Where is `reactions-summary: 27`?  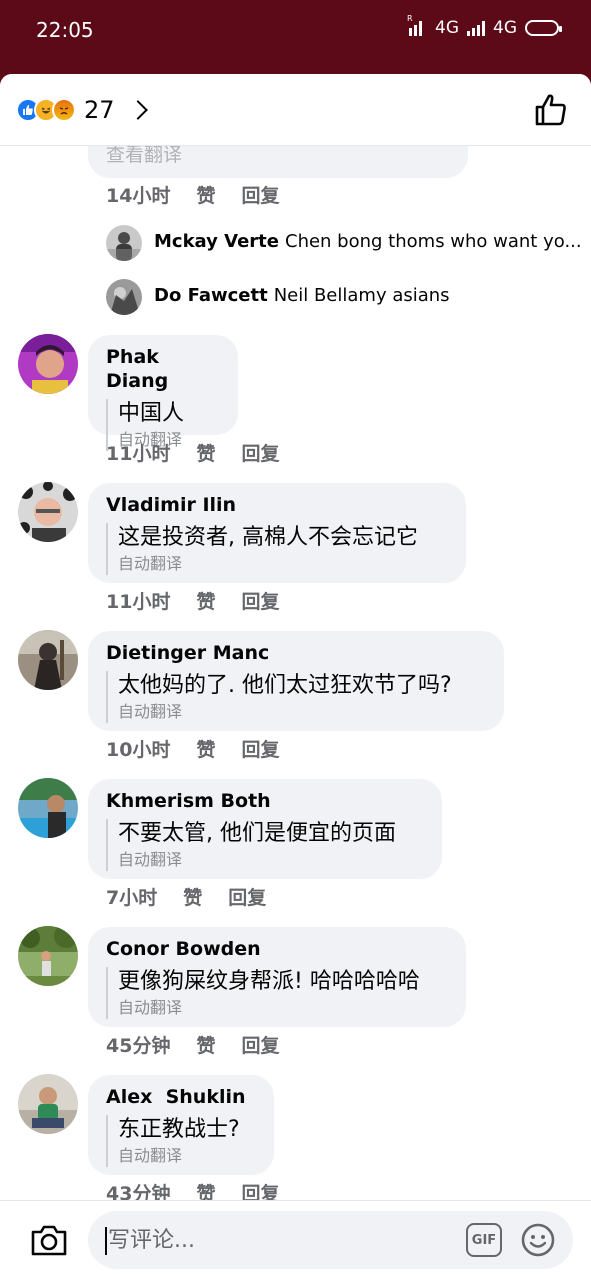 reactions-summary: 27 is located at coordinates (82, 110).